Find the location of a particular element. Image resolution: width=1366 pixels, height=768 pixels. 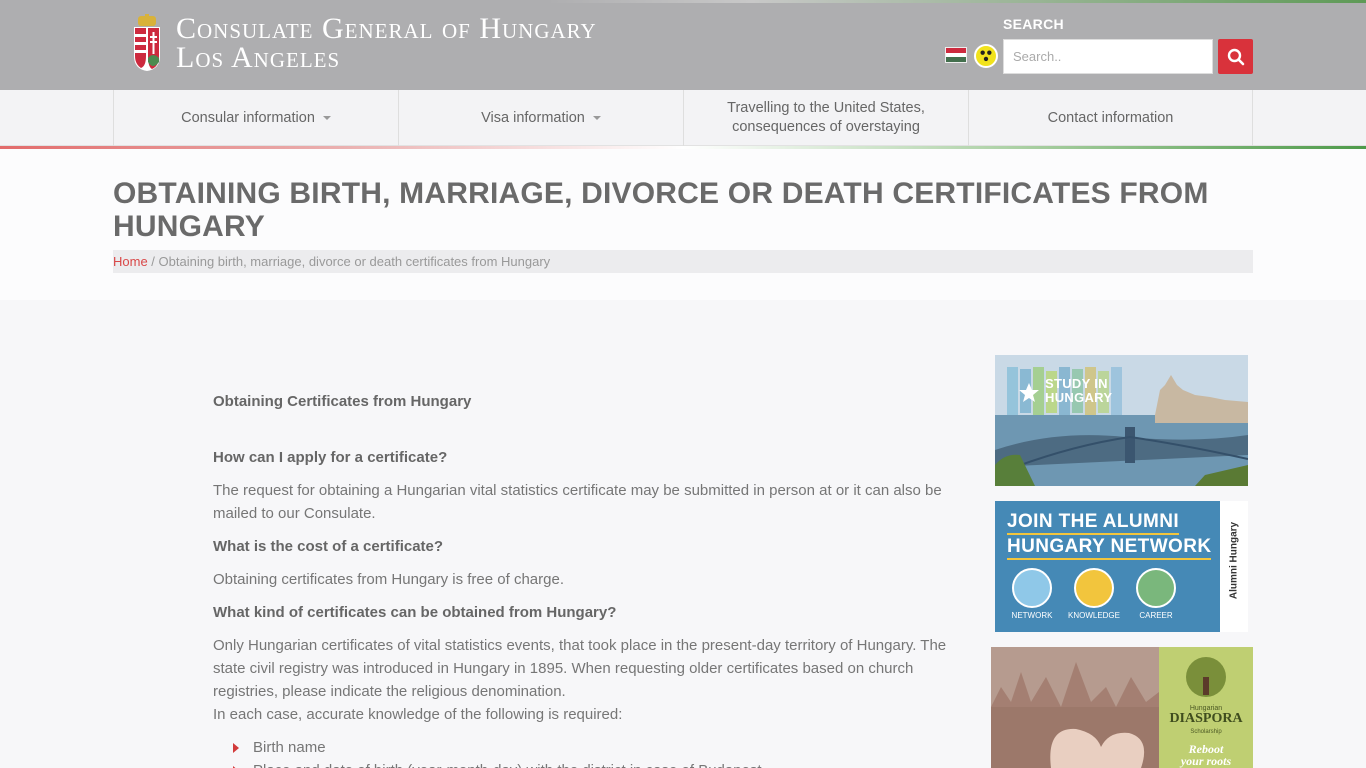

alumni-label-knowledge: KNOWLEDGE is located at coordinates (1093, 615).